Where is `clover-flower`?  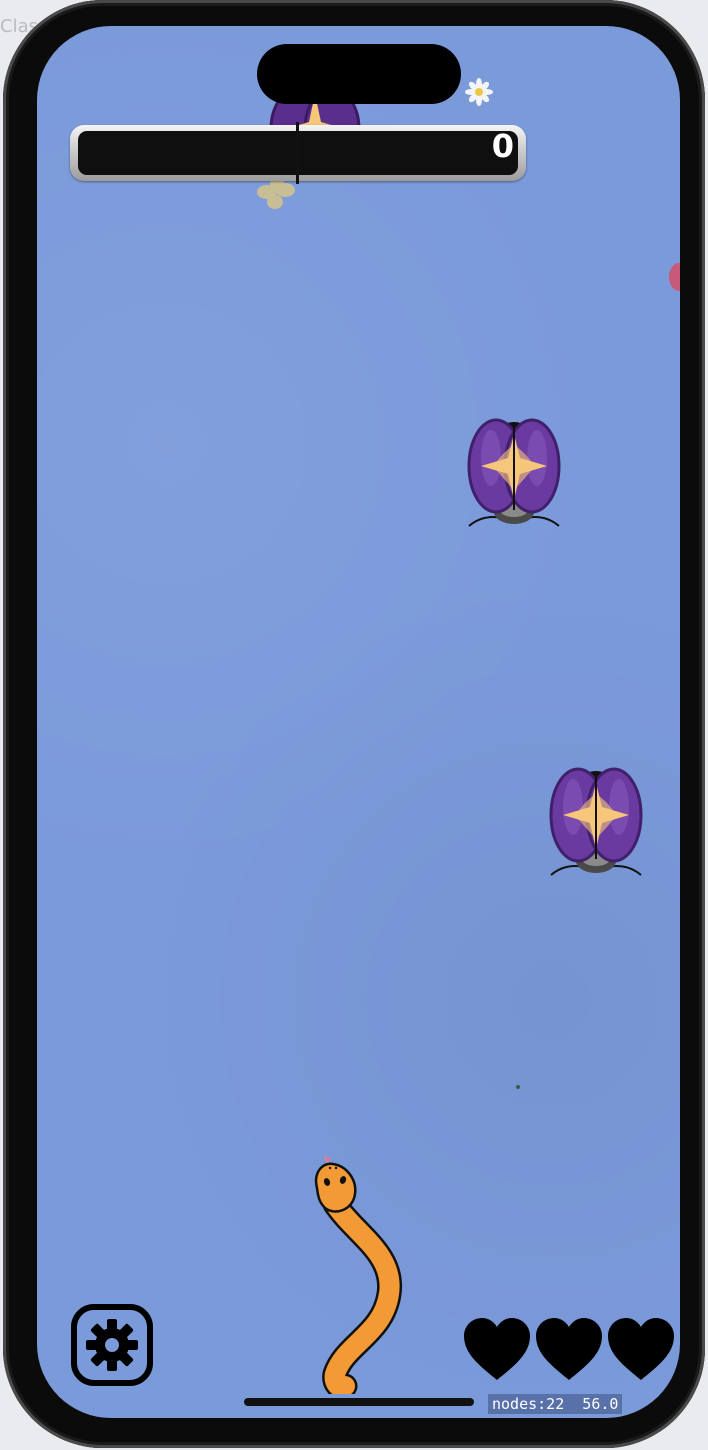 clover-flower is located at coordinates (276, 193).